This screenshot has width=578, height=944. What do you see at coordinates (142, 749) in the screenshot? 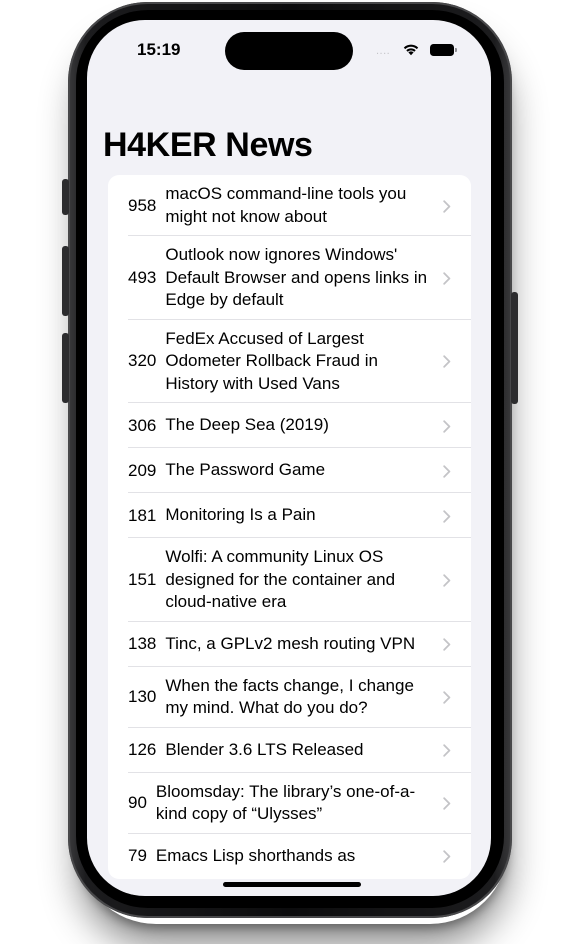
I see `story-score: 126` at bounding box center [142, 749].